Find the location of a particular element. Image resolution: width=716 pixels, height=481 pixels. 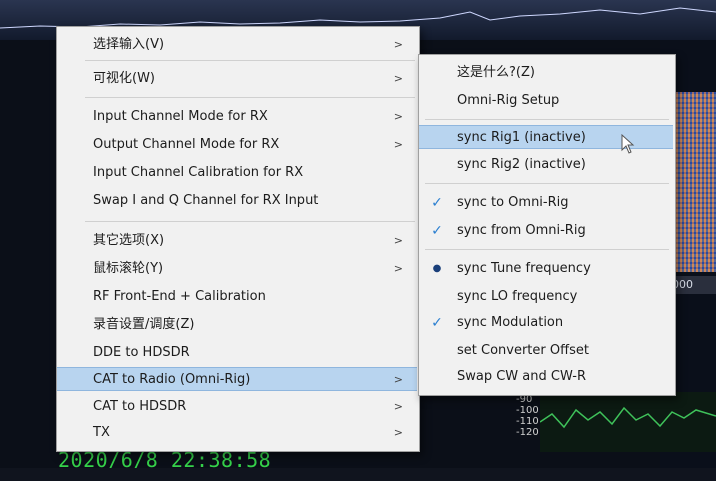

menu-item-cat-to-radio: CAT to Radio (Omni-Rig) > is located at coordinates (237, 379).